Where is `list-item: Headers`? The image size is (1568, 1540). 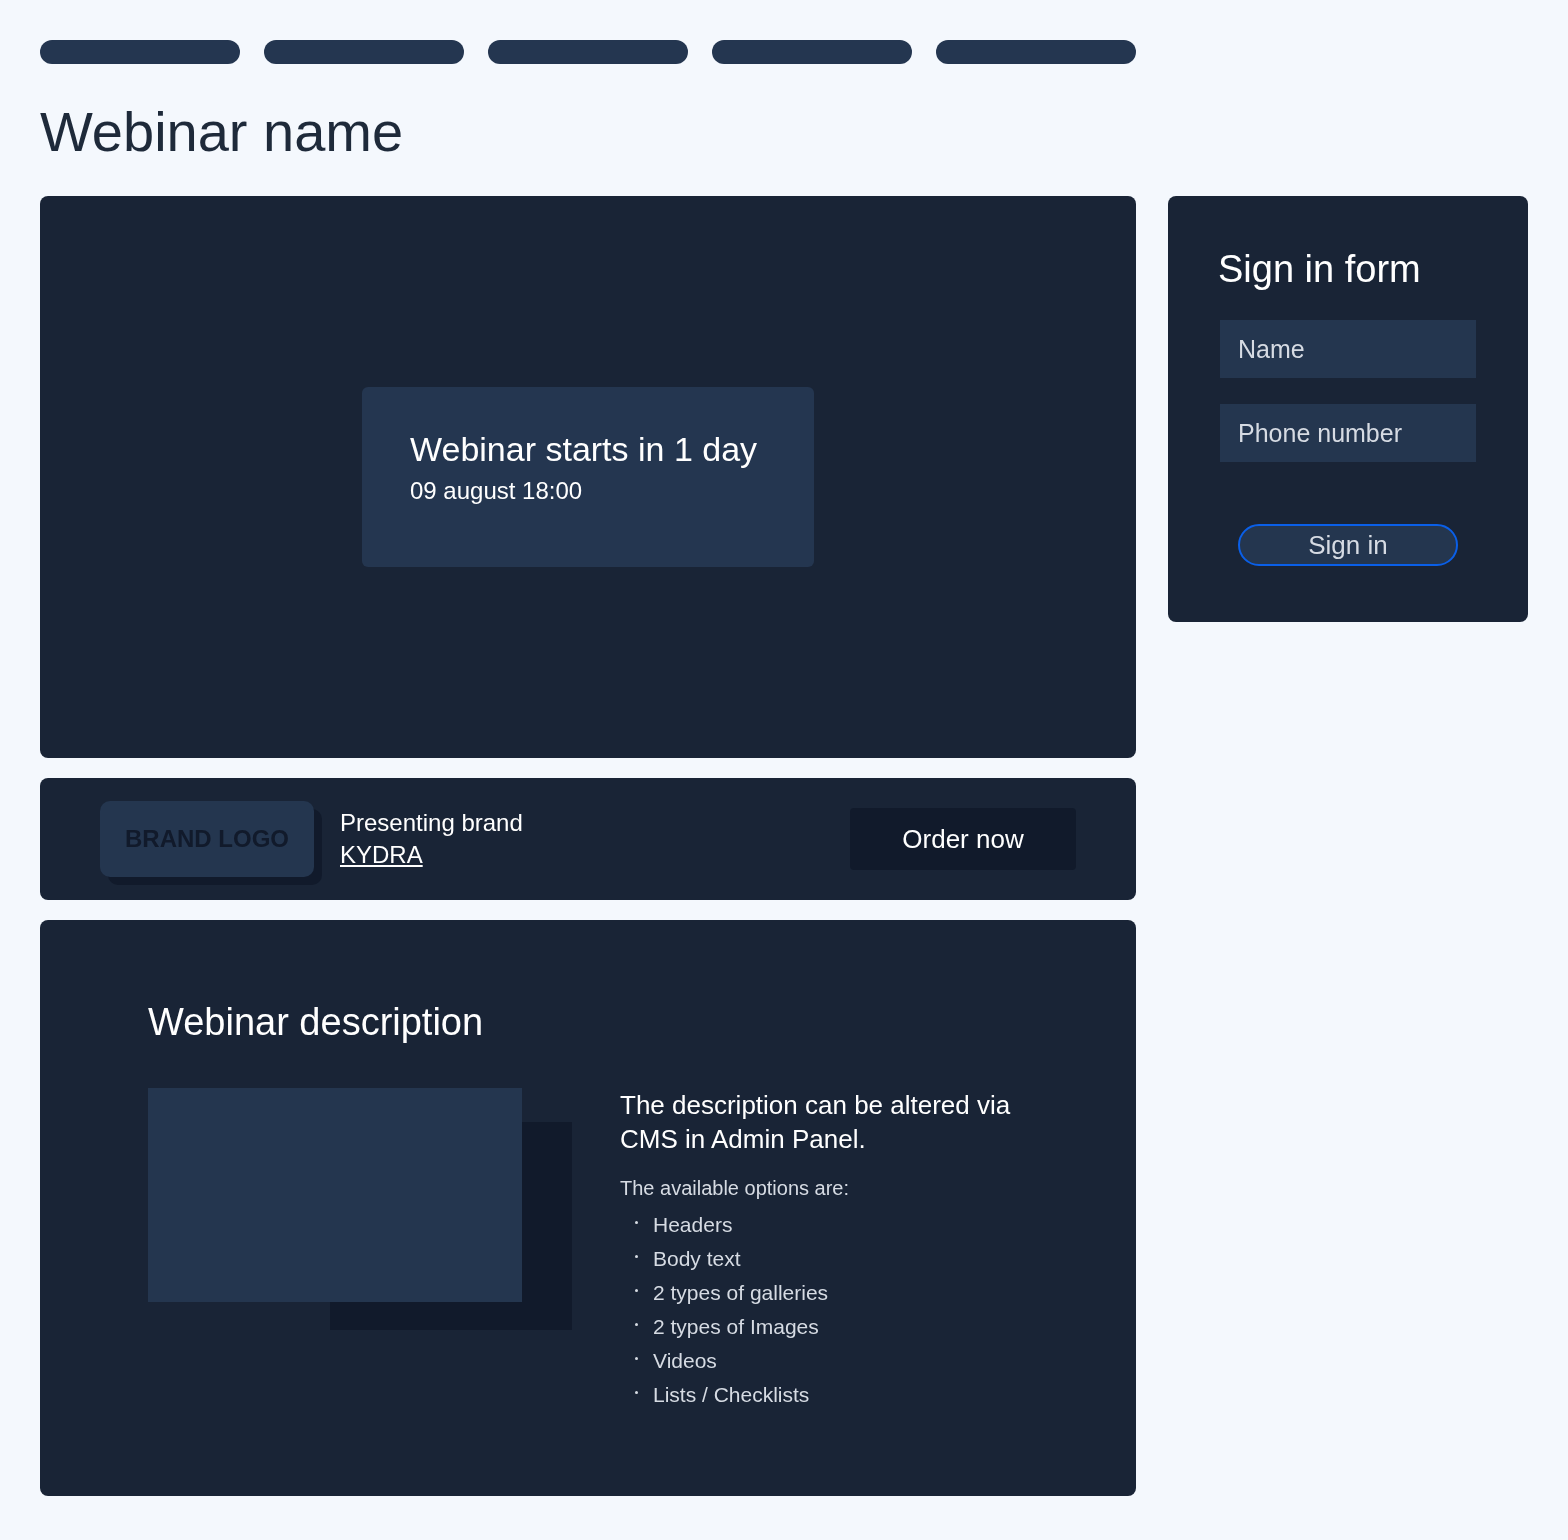 list-item: Headers is located at coordinates (693, 1225).